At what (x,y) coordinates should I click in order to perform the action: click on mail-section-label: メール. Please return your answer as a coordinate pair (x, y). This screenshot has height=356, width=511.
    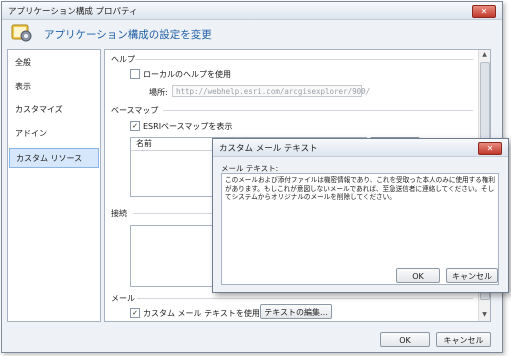
    Looking at the image, I should click on (123, 298).